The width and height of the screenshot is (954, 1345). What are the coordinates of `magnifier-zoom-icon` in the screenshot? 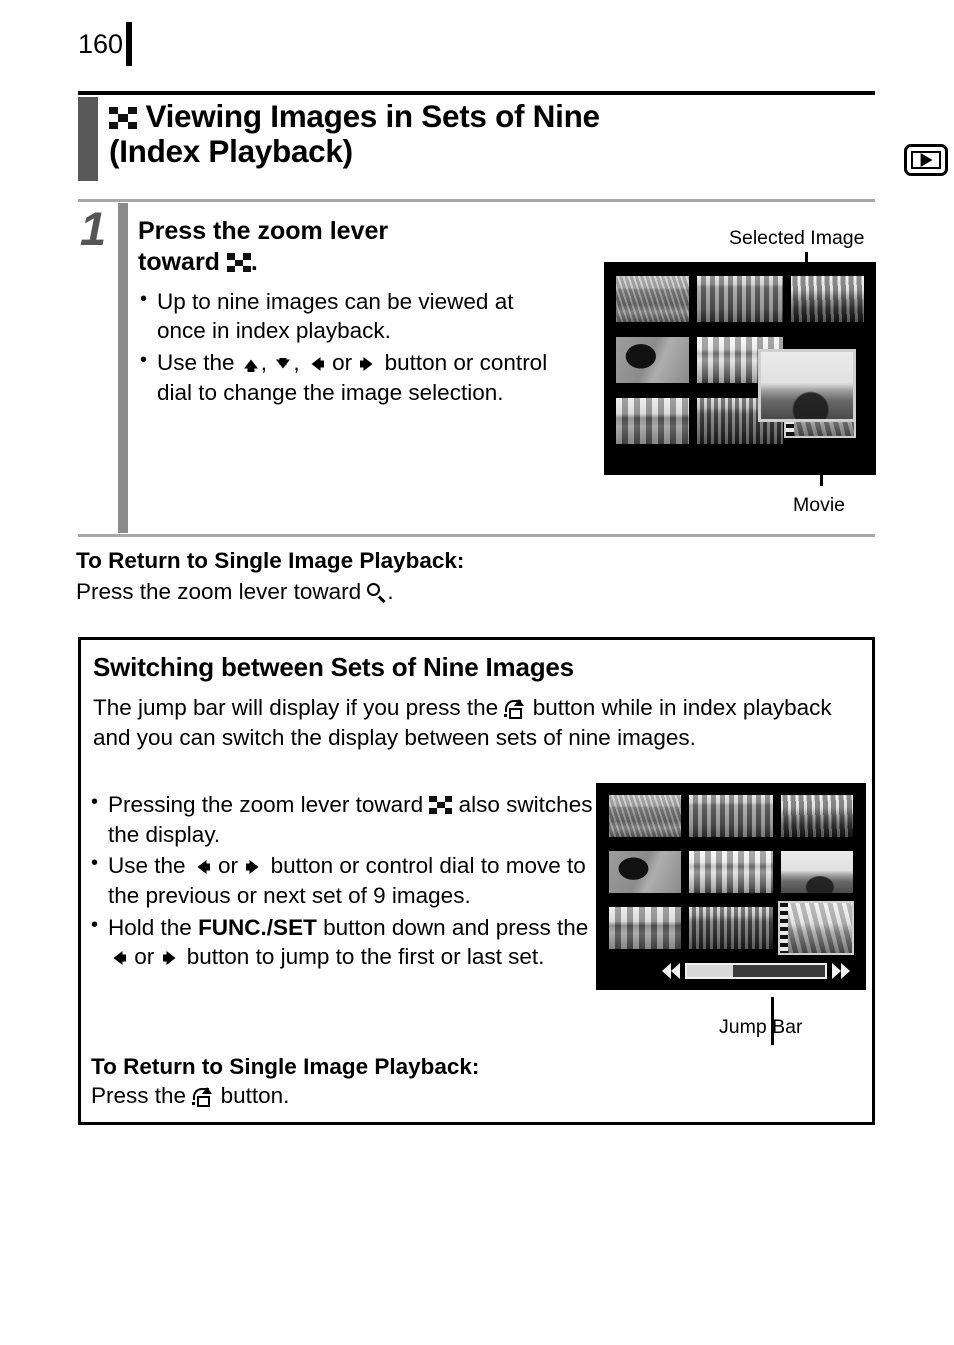 It's located at (377, 593).